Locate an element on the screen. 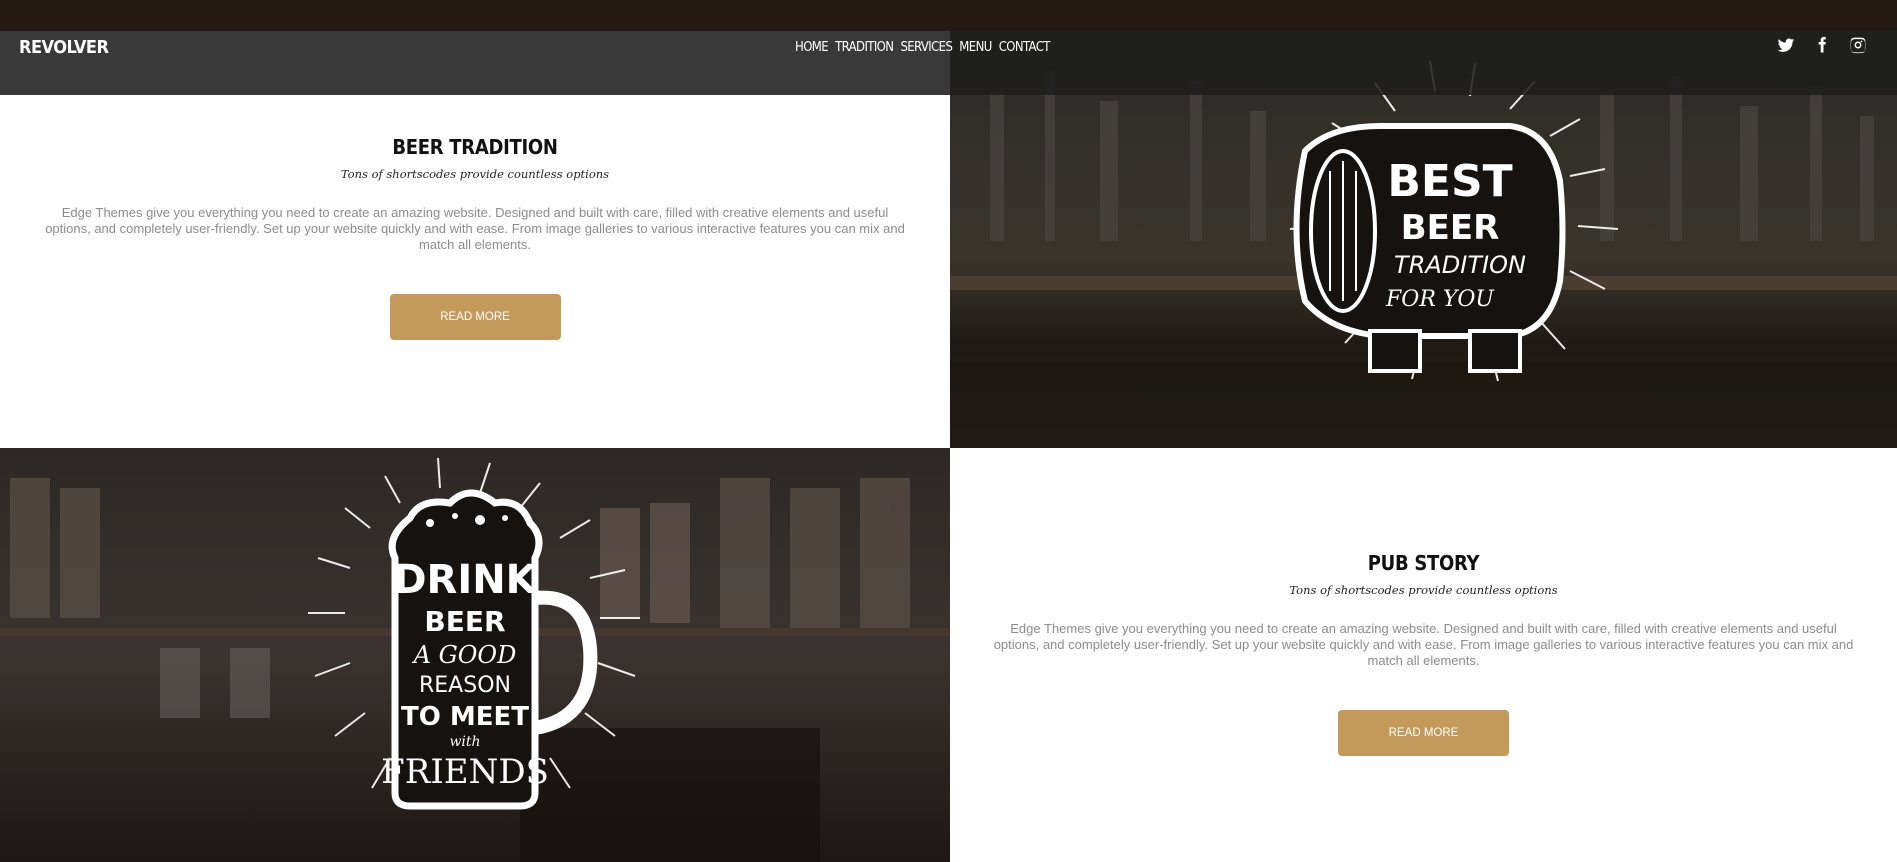 This screenshot has width=1897, height=862. main-nav: HOME TRADITION SERVICES MENU CONTACT is located at coordinates (922, 47).